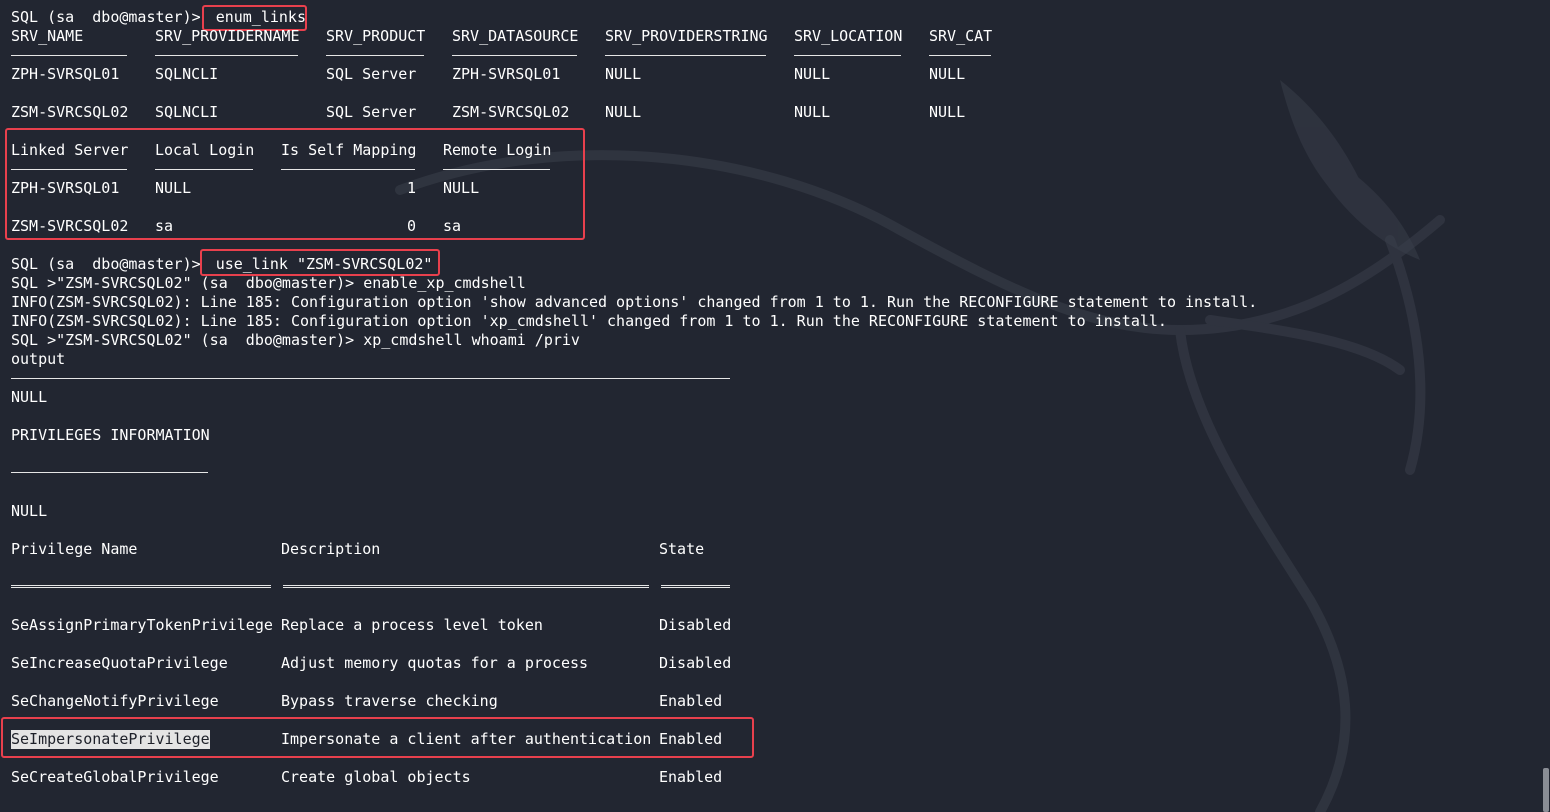  Describe the element at coordinates (115, 701) in the screenshot. I see `priv-cell: SeChangeNotifyPrivilege` at that location.